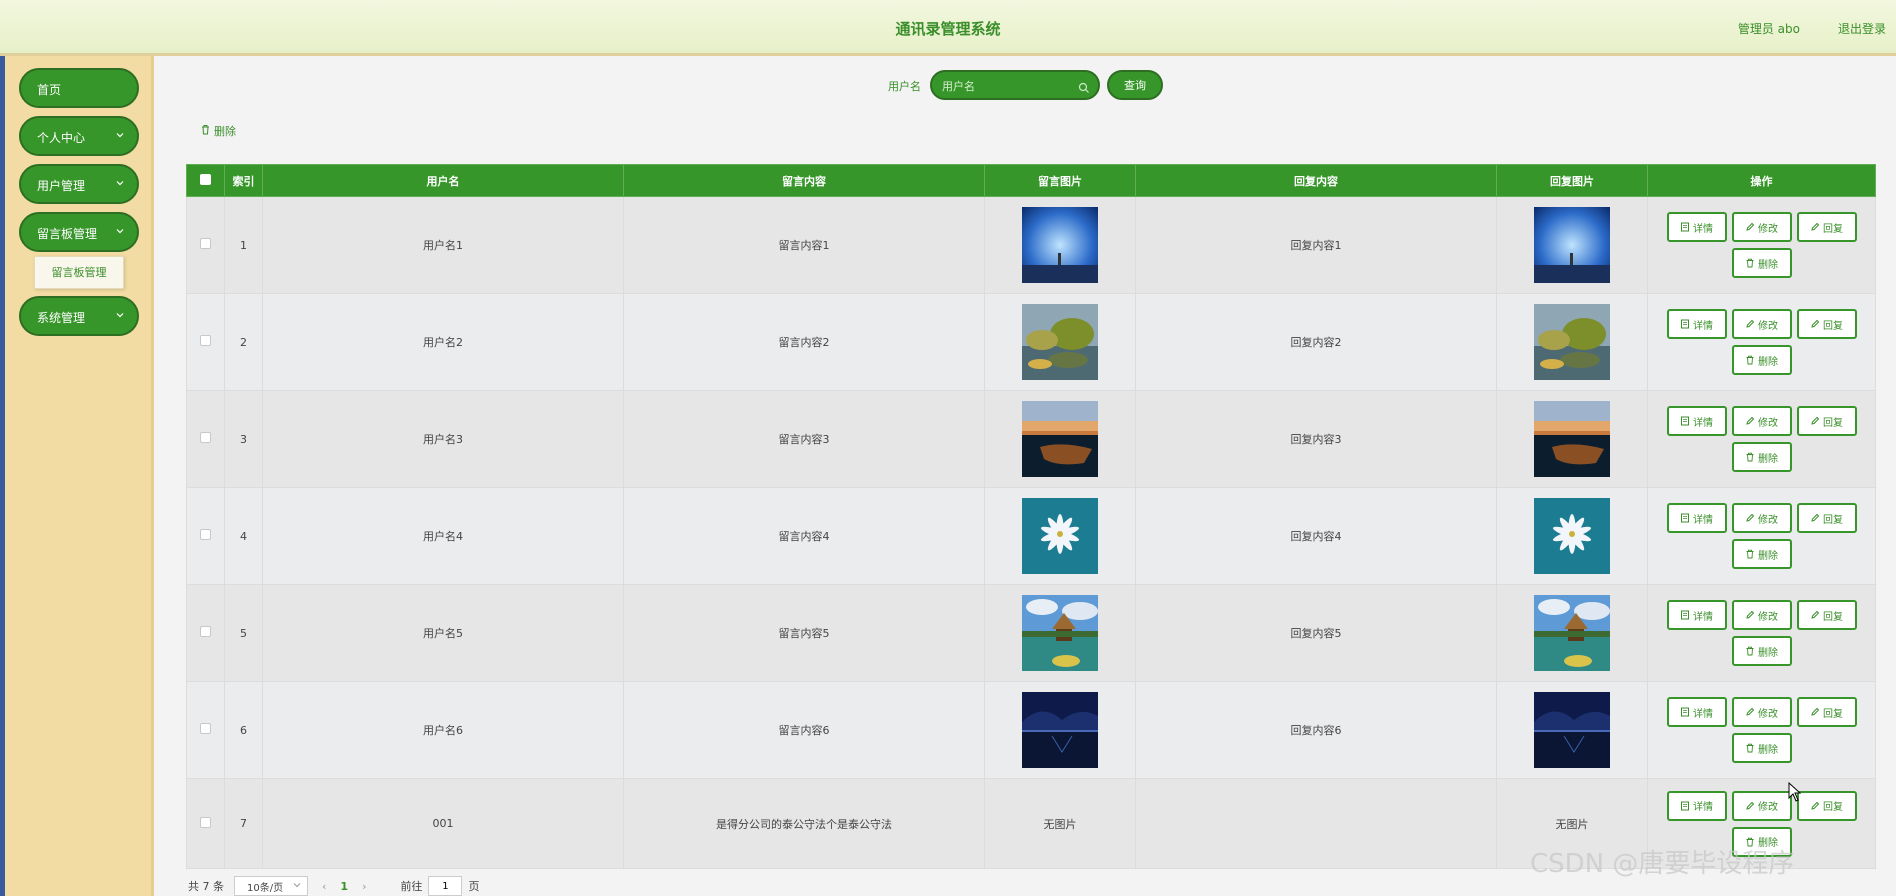  What do you see at coordinates (1862, 28) in the screenshot?
I see `logout-link: 退出登录` at bounding box center [1862, 28].